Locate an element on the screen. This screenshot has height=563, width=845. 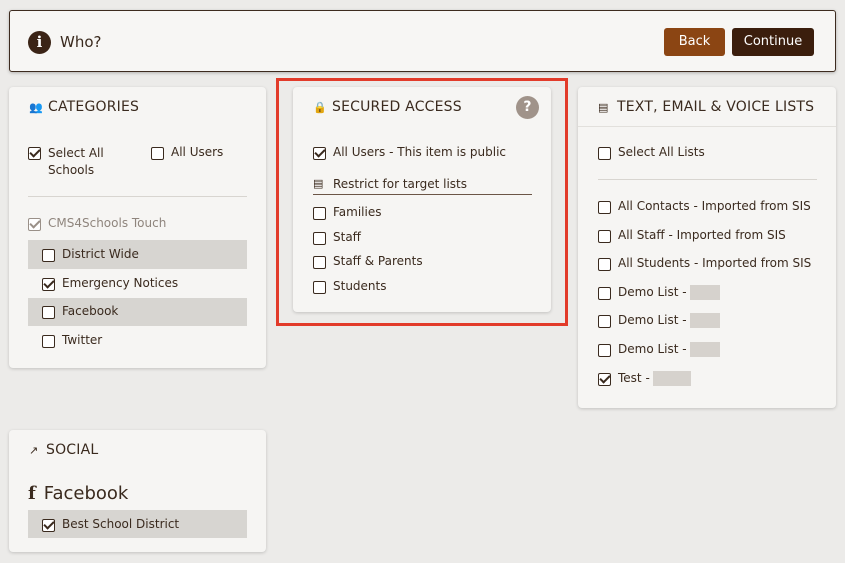
category-label: Twitter is located at coordinates (82, 340).